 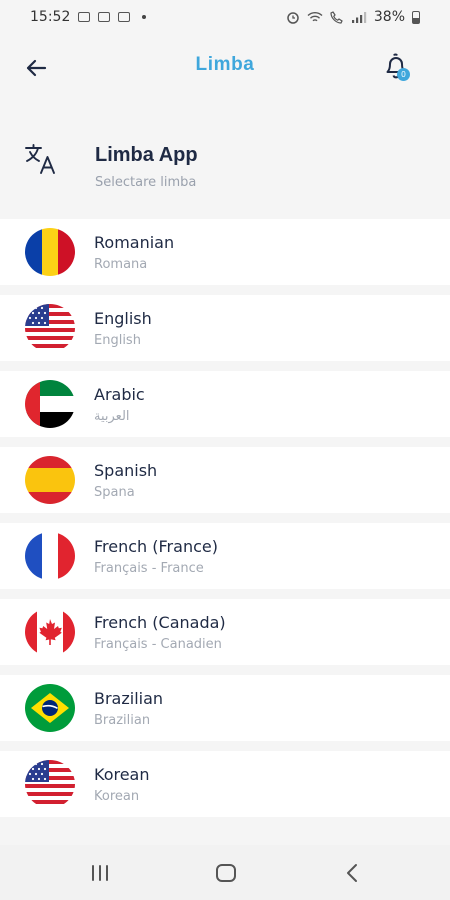 I want to click on language-item-spanish: Spanish Spana, so click(x=225, y=480).